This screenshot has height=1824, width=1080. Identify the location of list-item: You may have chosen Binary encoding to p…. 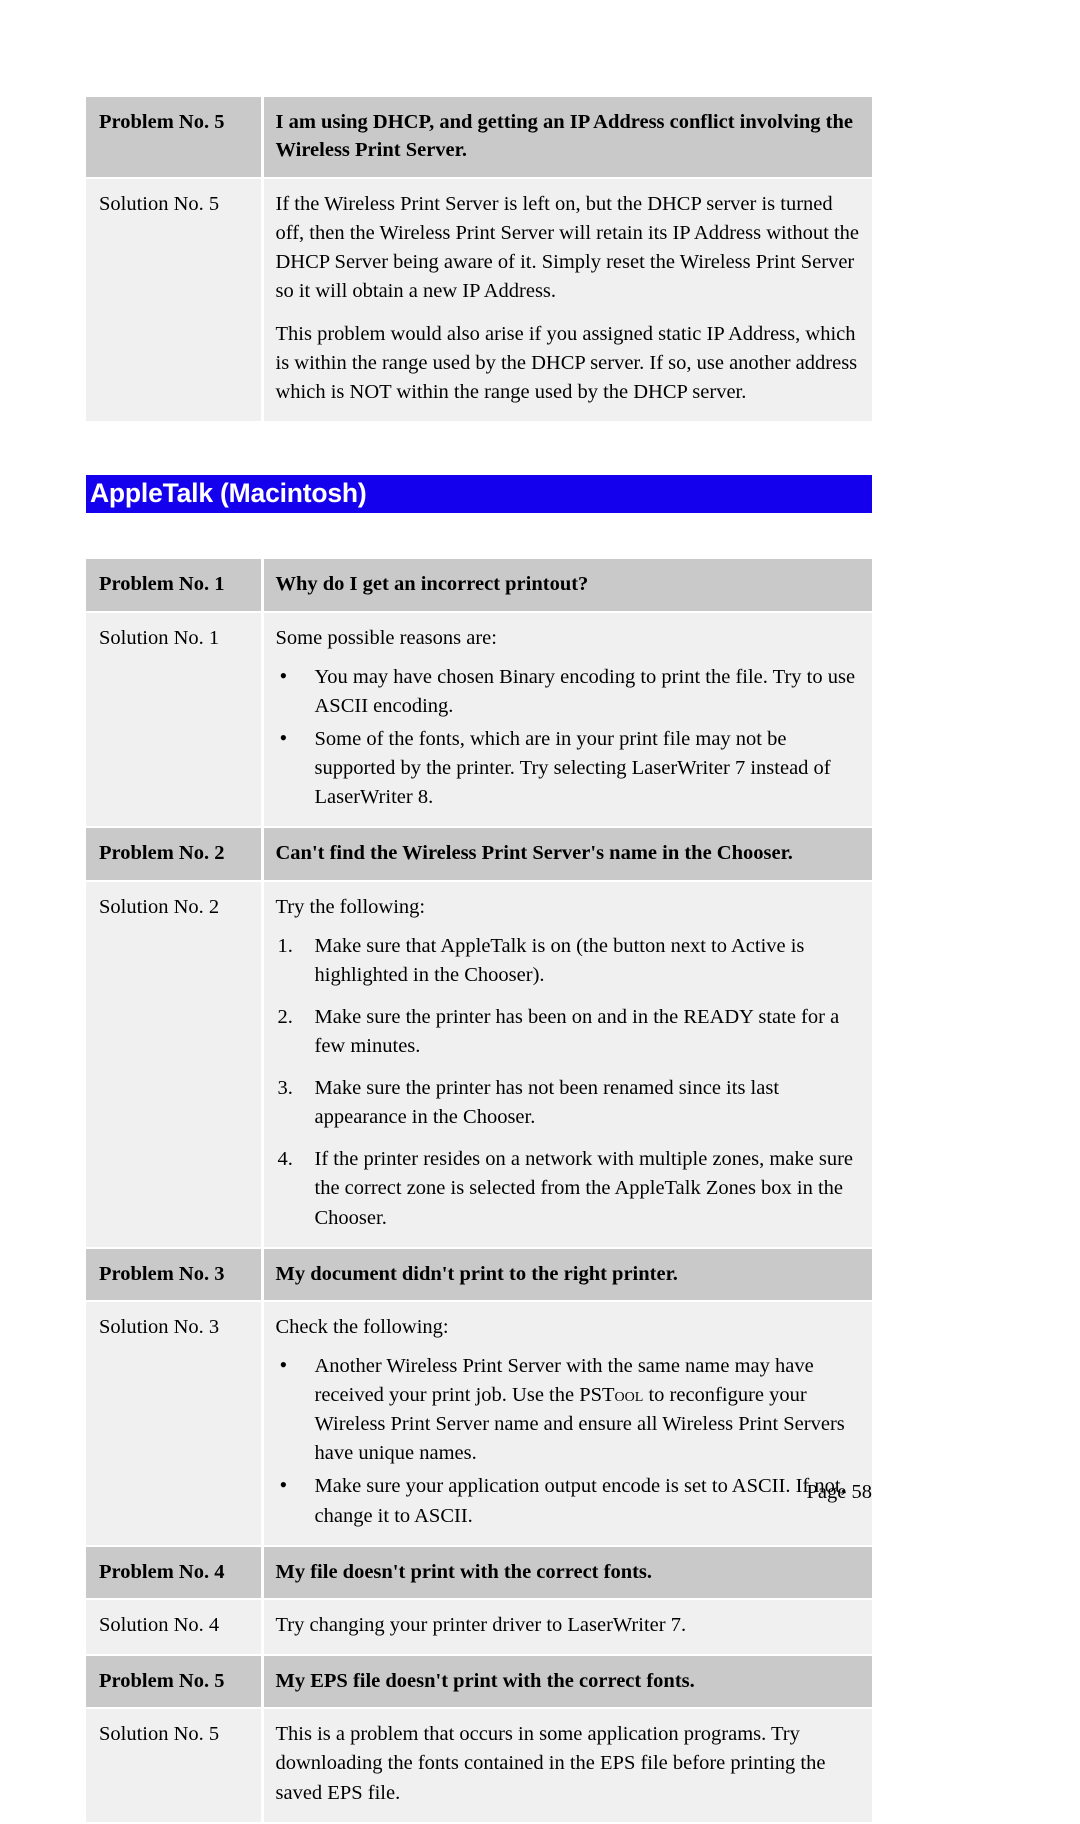
(568, 691).